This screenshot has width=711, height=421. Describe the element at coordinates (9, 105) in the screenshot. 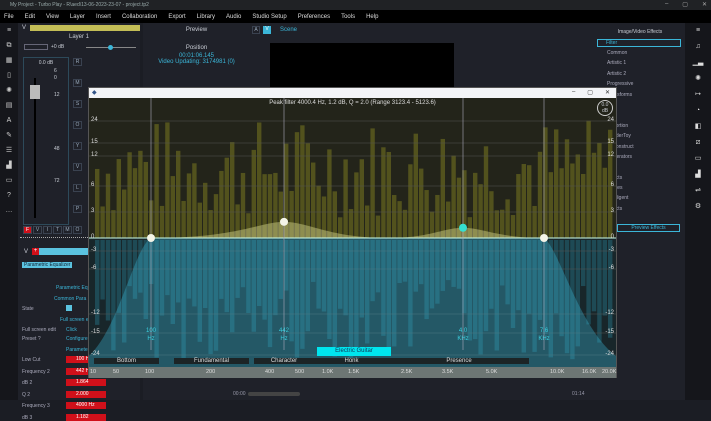

I see `book-icon: ▤` at that location.